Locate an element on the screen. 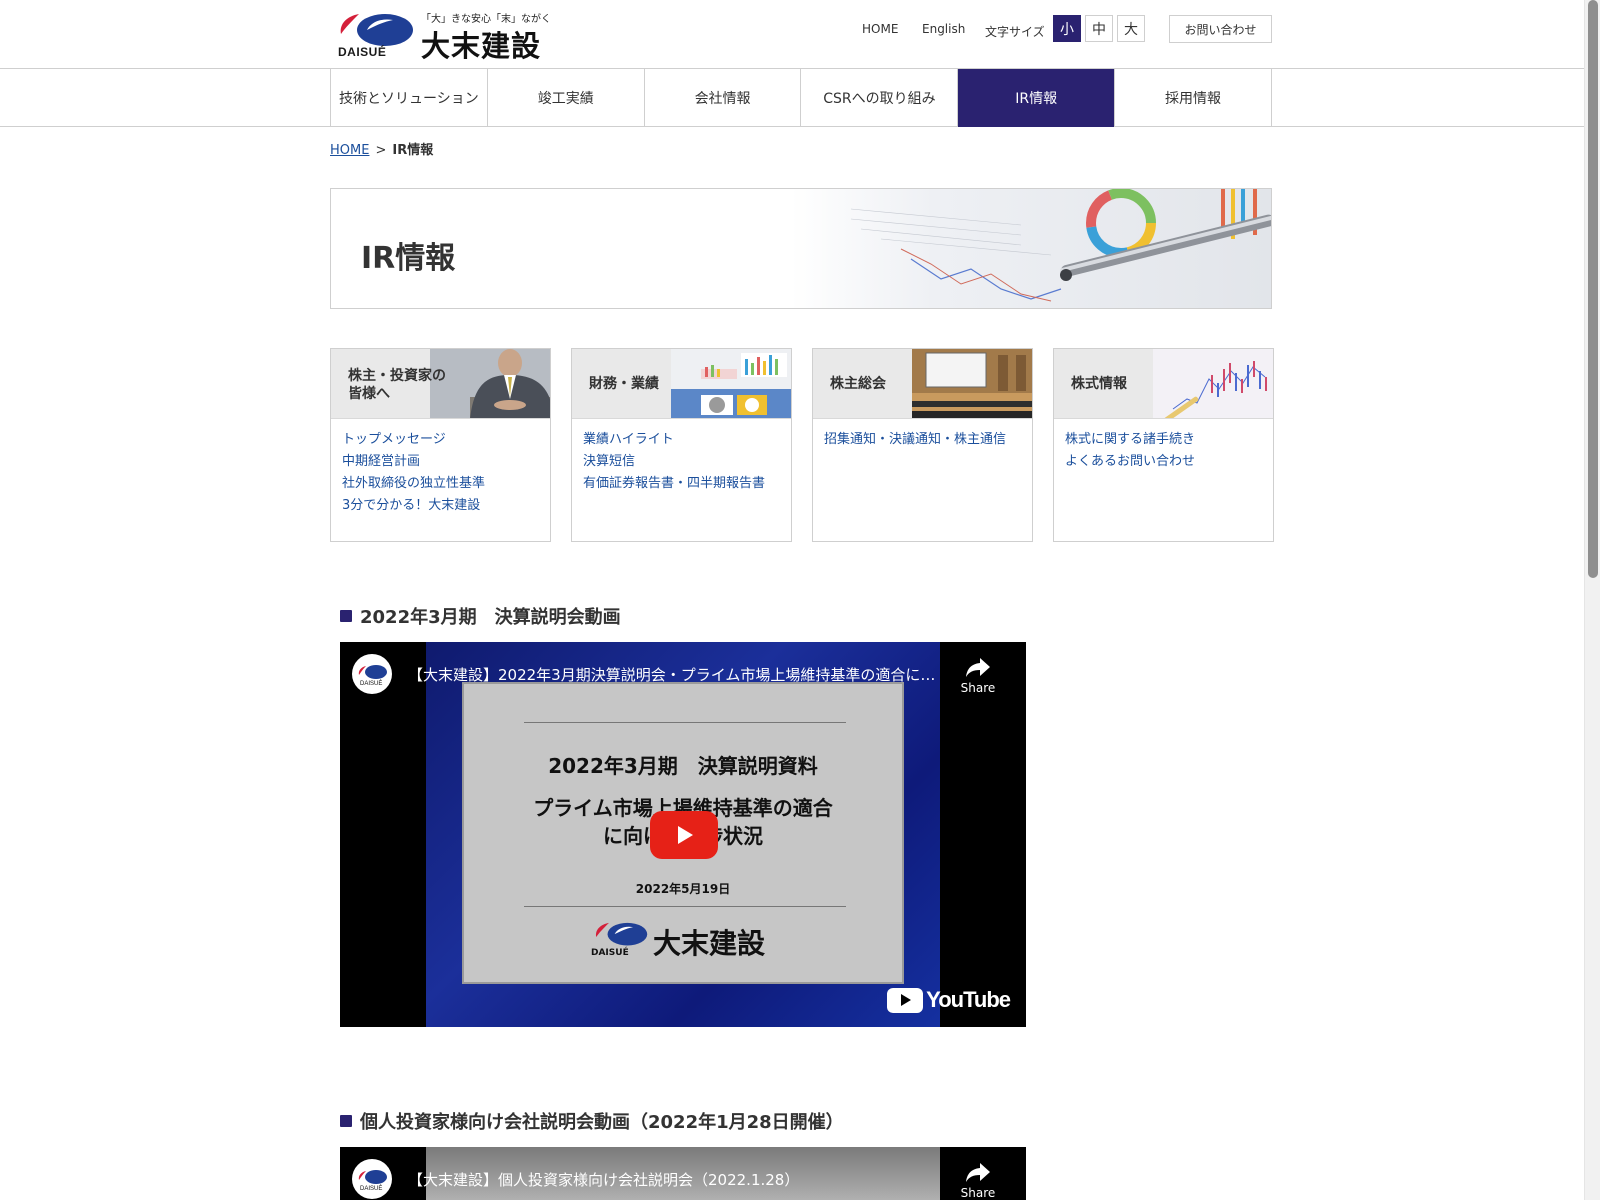 Image resolution: width=1600 pixels, height=1200 pixels. font-size-small-button: 小 is located at coordinates (1067, 28).